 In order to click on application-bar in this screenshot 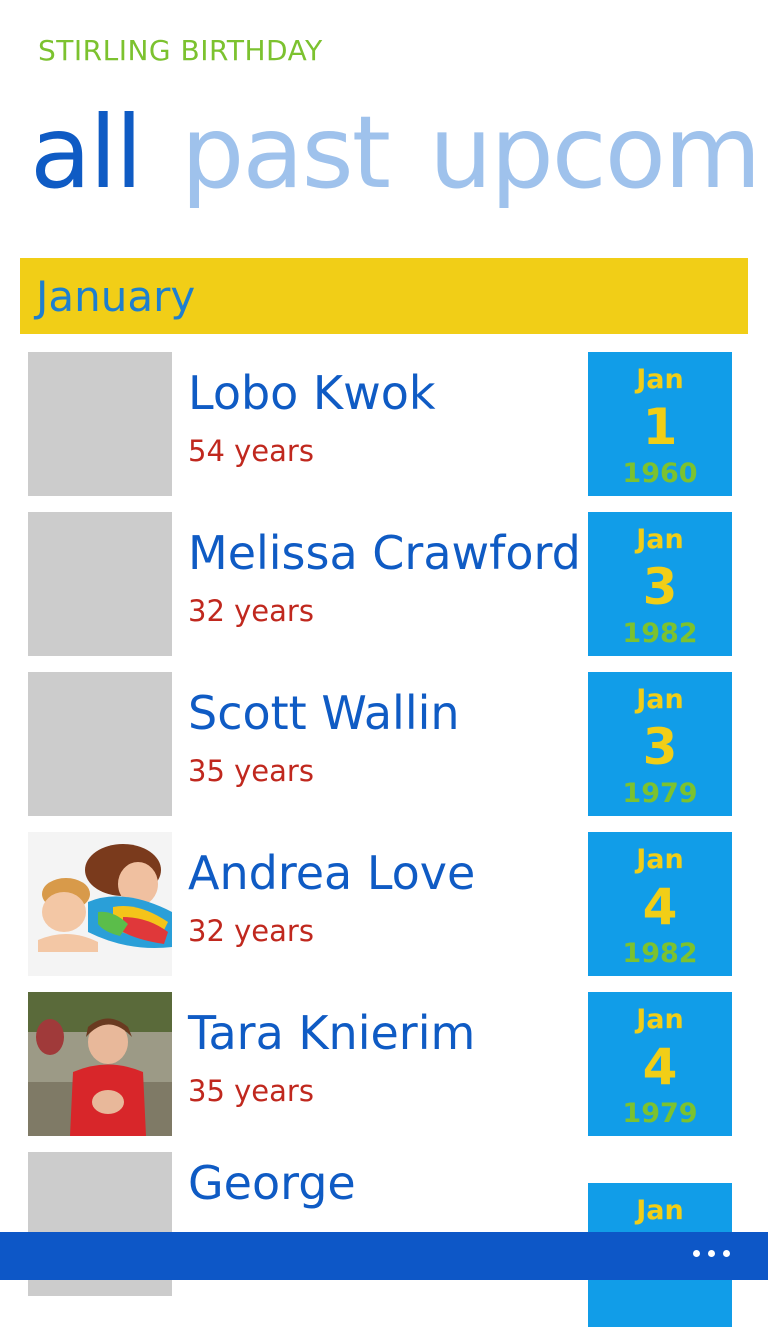, I will do `click(384, 1256)`.